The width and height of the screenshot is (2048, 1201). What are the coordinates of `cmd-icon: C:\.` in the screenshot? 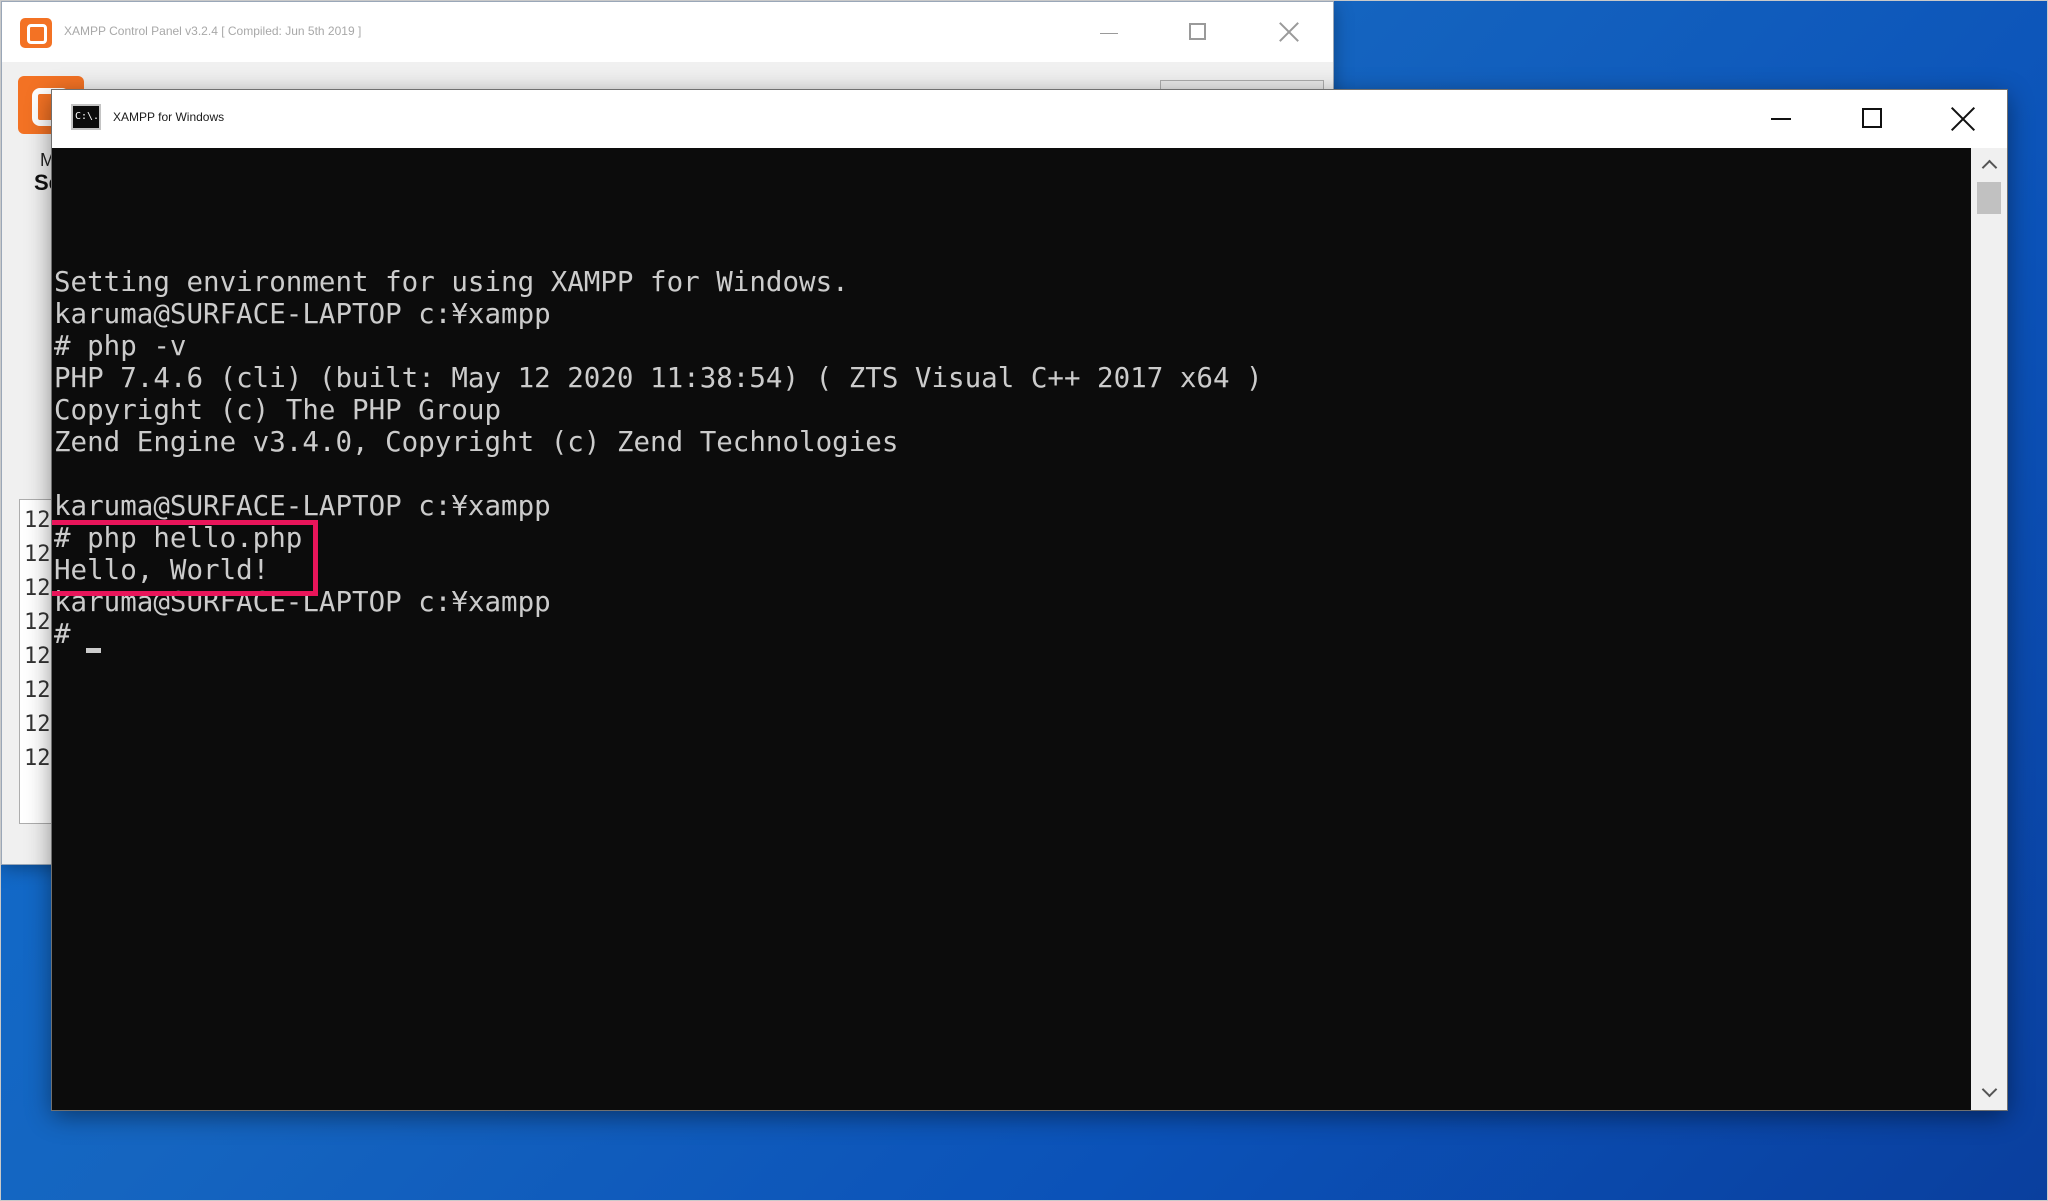 It's located at (86, 117).